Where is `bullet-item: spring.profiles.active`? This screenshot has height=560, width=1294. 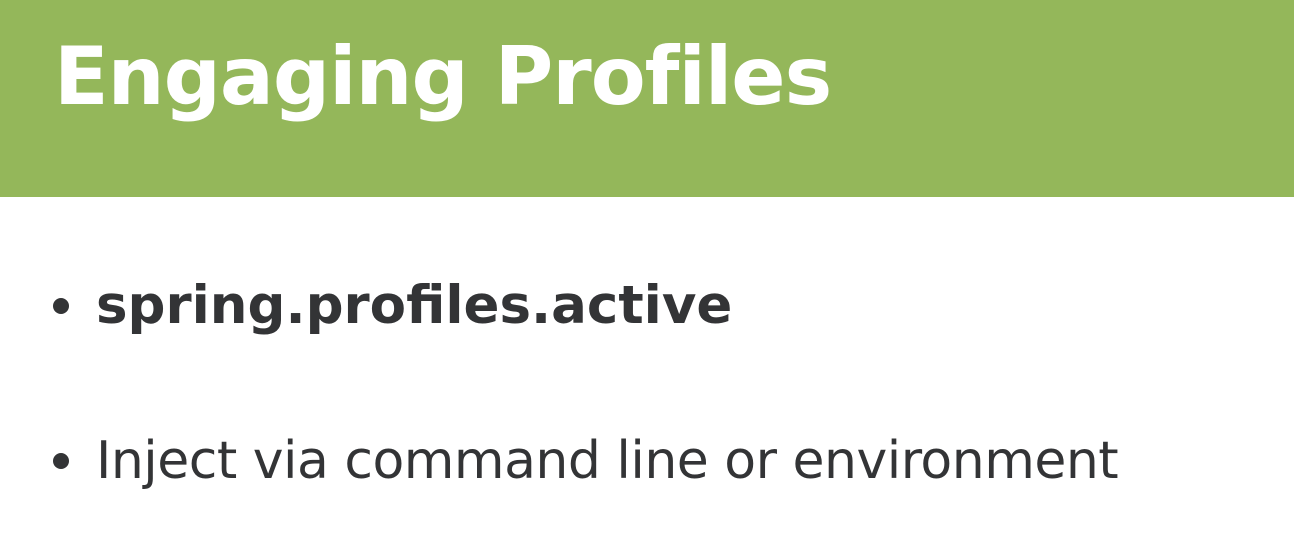 bullet-item: spring.profiles.active is located at coordinates (647, 306).